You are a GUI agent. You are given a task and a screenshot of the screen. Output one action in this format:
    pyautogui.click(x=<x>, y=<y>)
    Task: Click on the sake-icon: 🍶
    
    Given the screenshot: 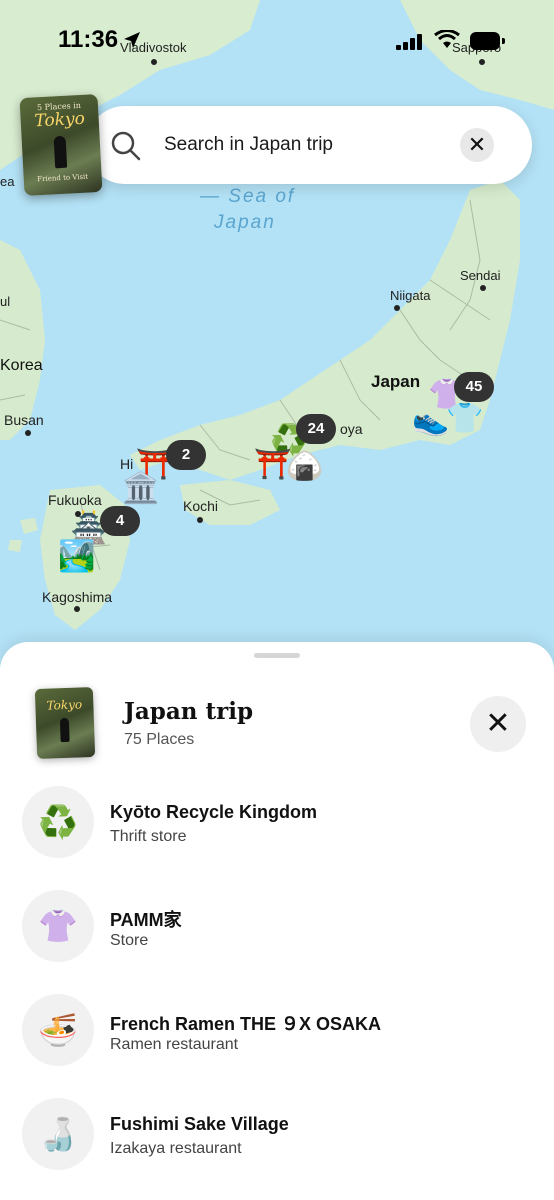 What is the action you would take?
    pyautogui.click(x=58, y=1134)
    